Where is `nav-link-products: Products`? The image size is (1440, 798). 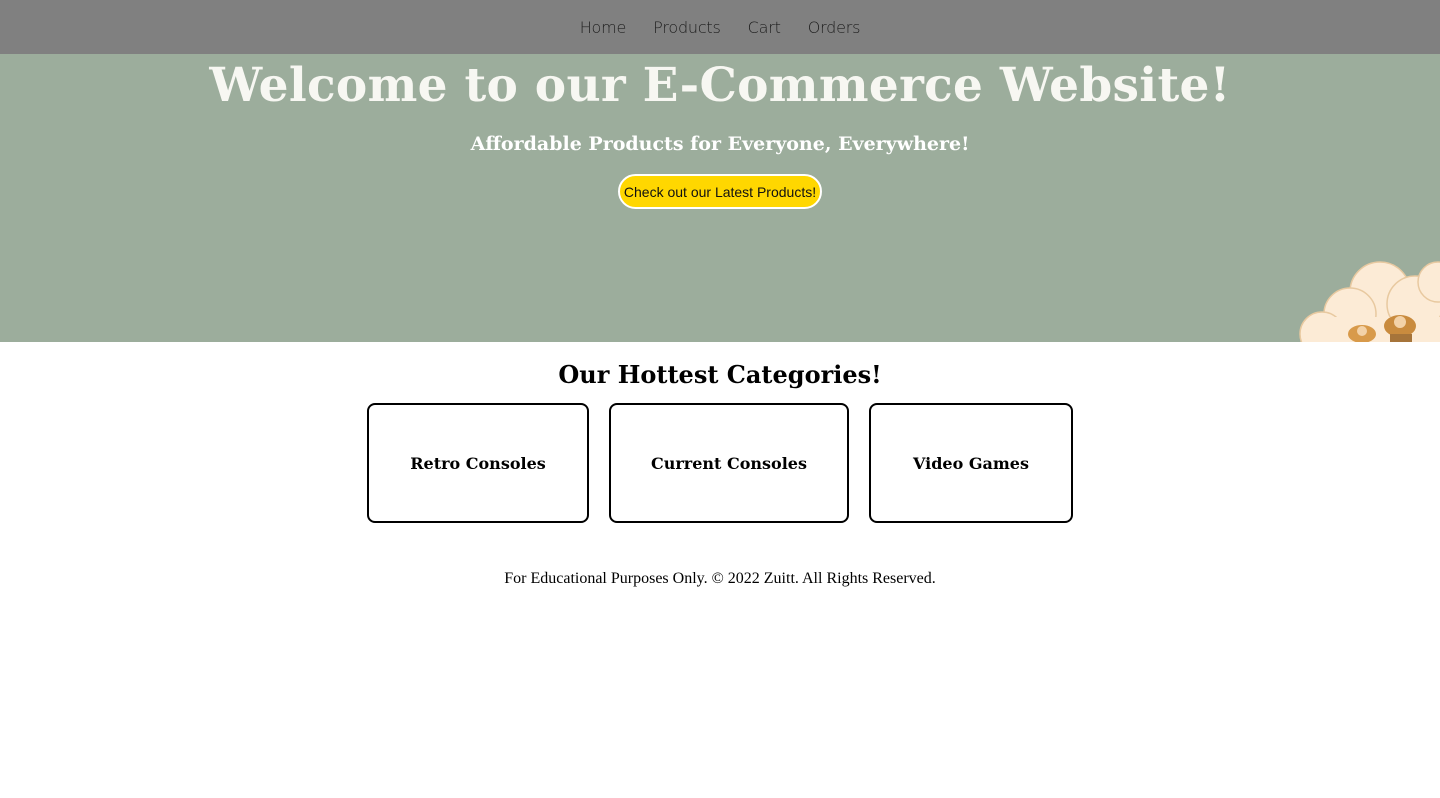
nav-link-products: Products is located at coordinates (687, 27).